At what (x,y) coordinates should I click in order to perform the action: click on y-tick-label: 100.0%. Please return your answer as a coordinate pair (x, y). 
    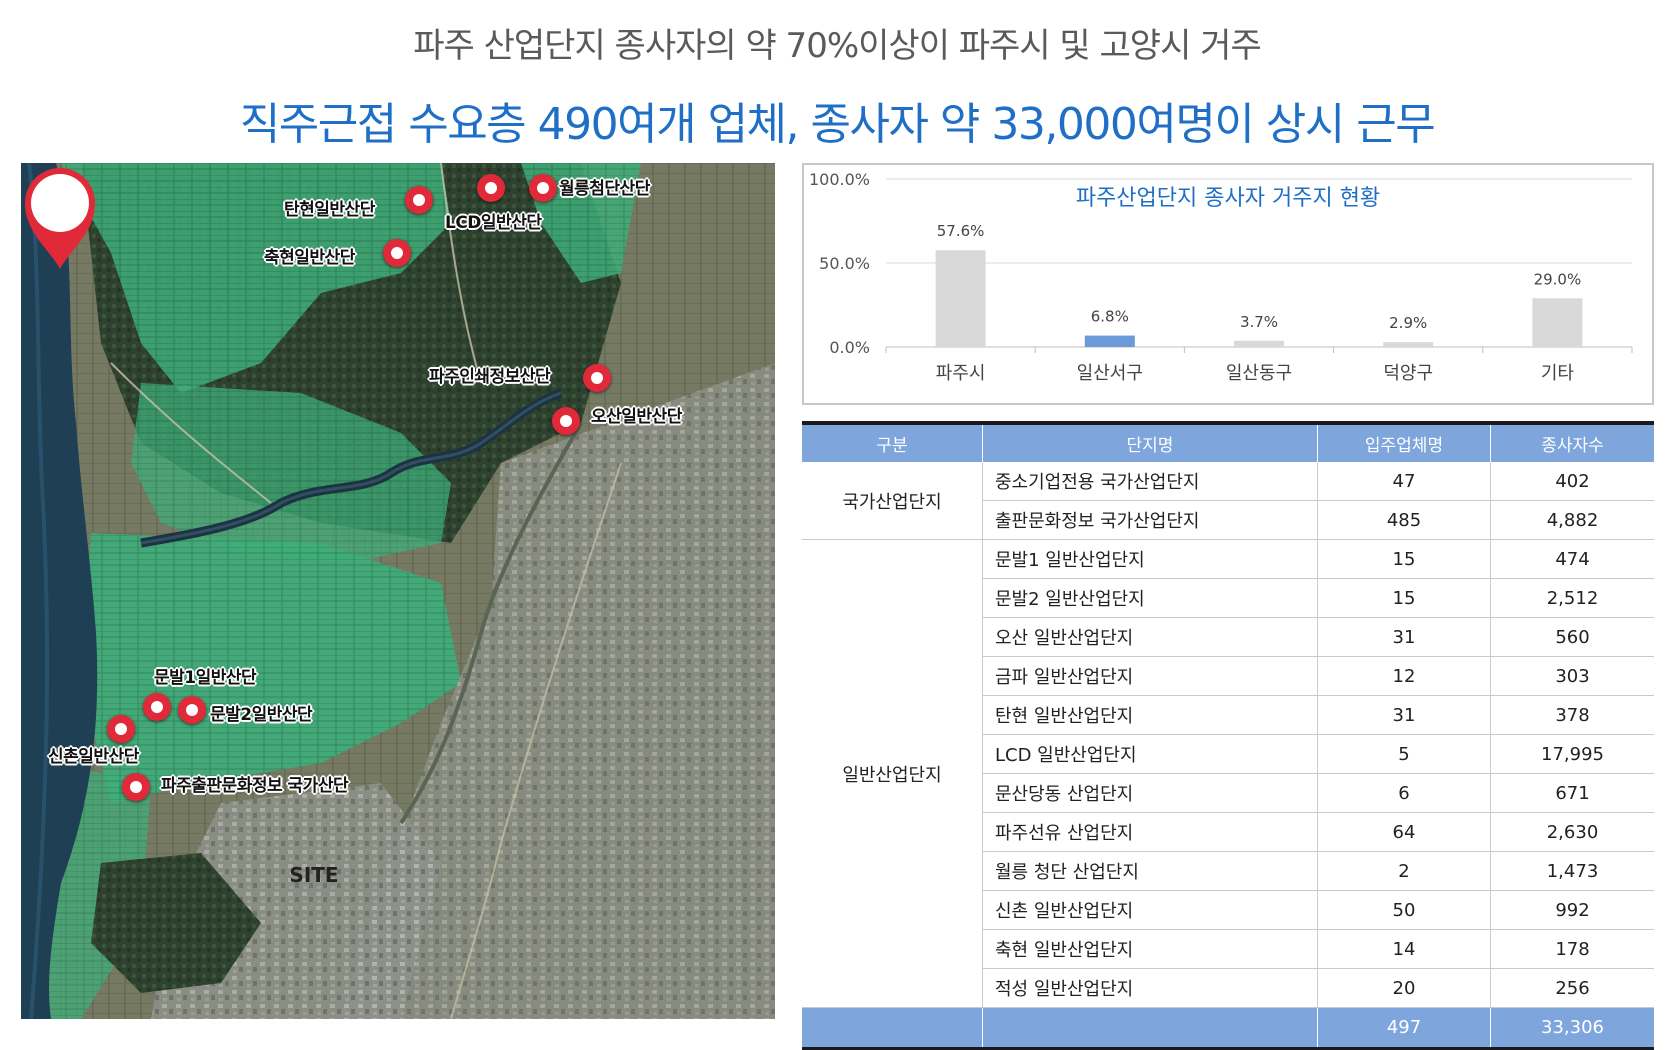
    Looking at the image, I should click on (839, 179).